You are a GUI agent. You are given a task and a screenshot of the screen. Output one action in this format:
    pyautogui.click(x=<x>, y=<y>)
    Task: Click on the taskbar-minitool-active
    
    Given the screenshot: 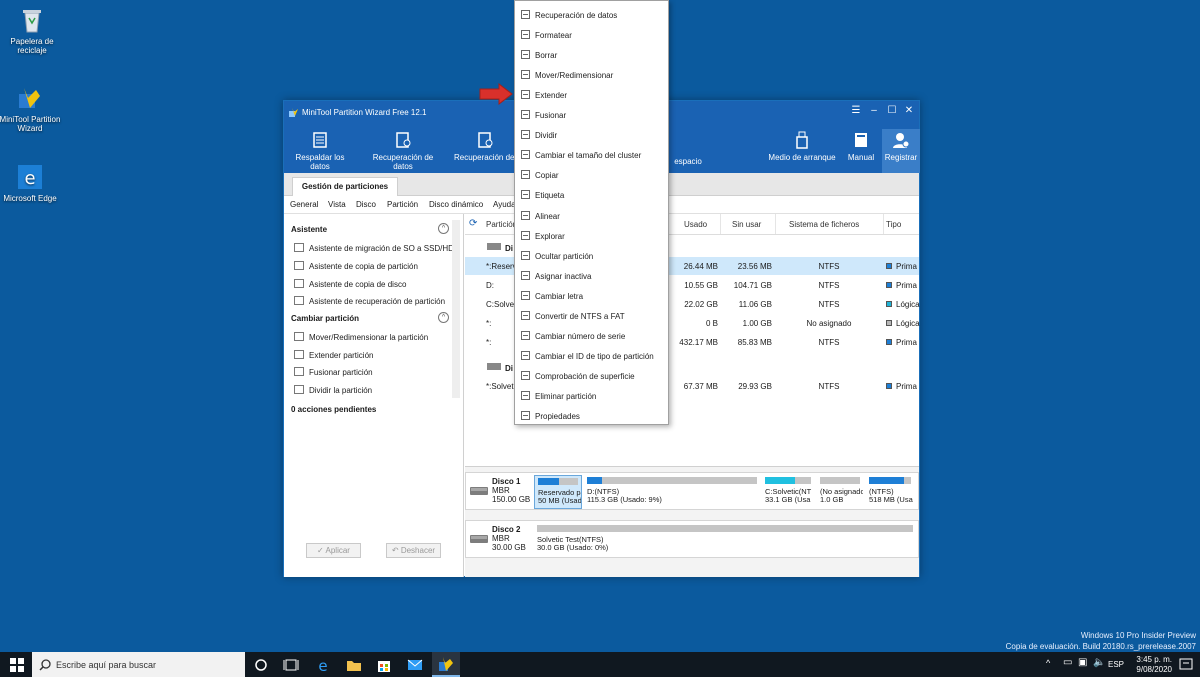 What is the action you would take?
    pyautogui.click(x=446, y=664)
    